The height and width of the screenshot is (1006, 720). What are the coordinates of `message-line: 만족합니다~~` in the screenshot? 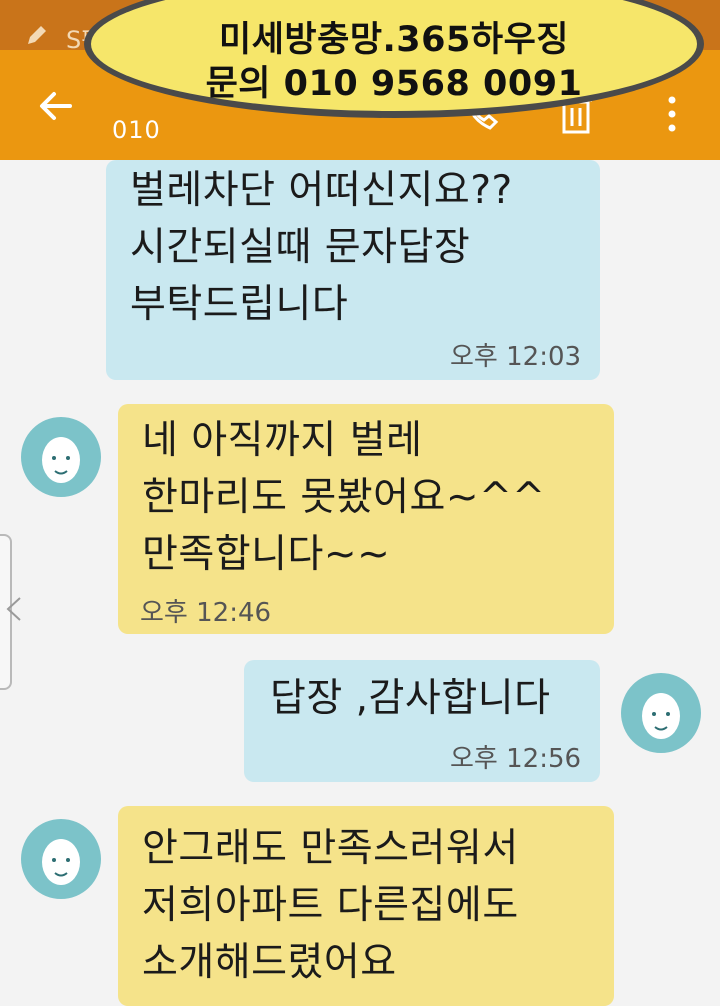 It's located at (266, 554).